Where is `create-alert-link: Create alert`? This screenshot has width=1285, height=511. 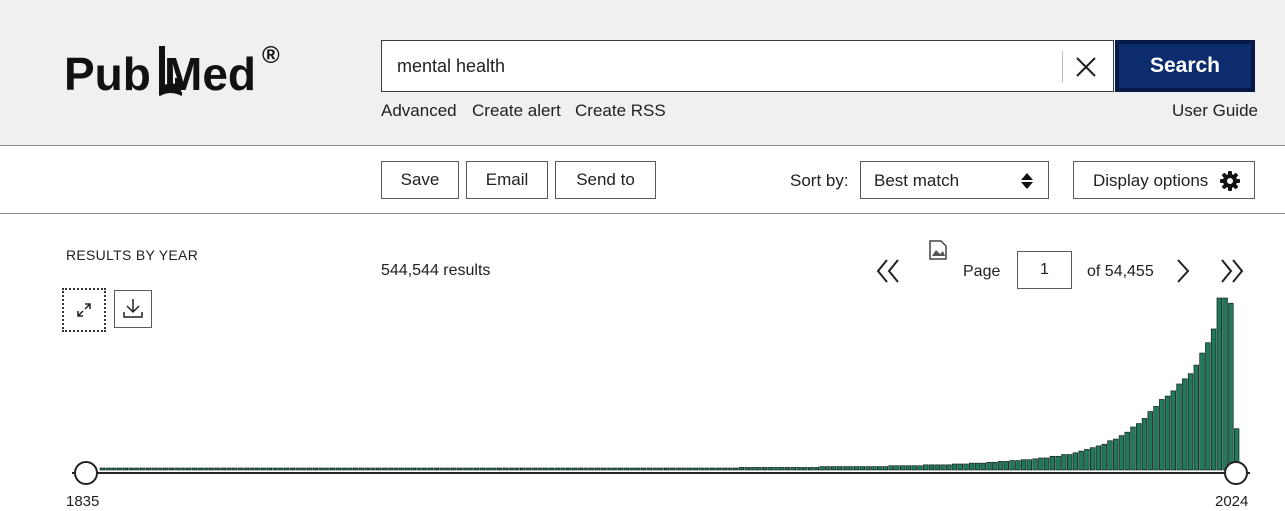 create-alert-link: Create alert is located at coordinates (516, 111).